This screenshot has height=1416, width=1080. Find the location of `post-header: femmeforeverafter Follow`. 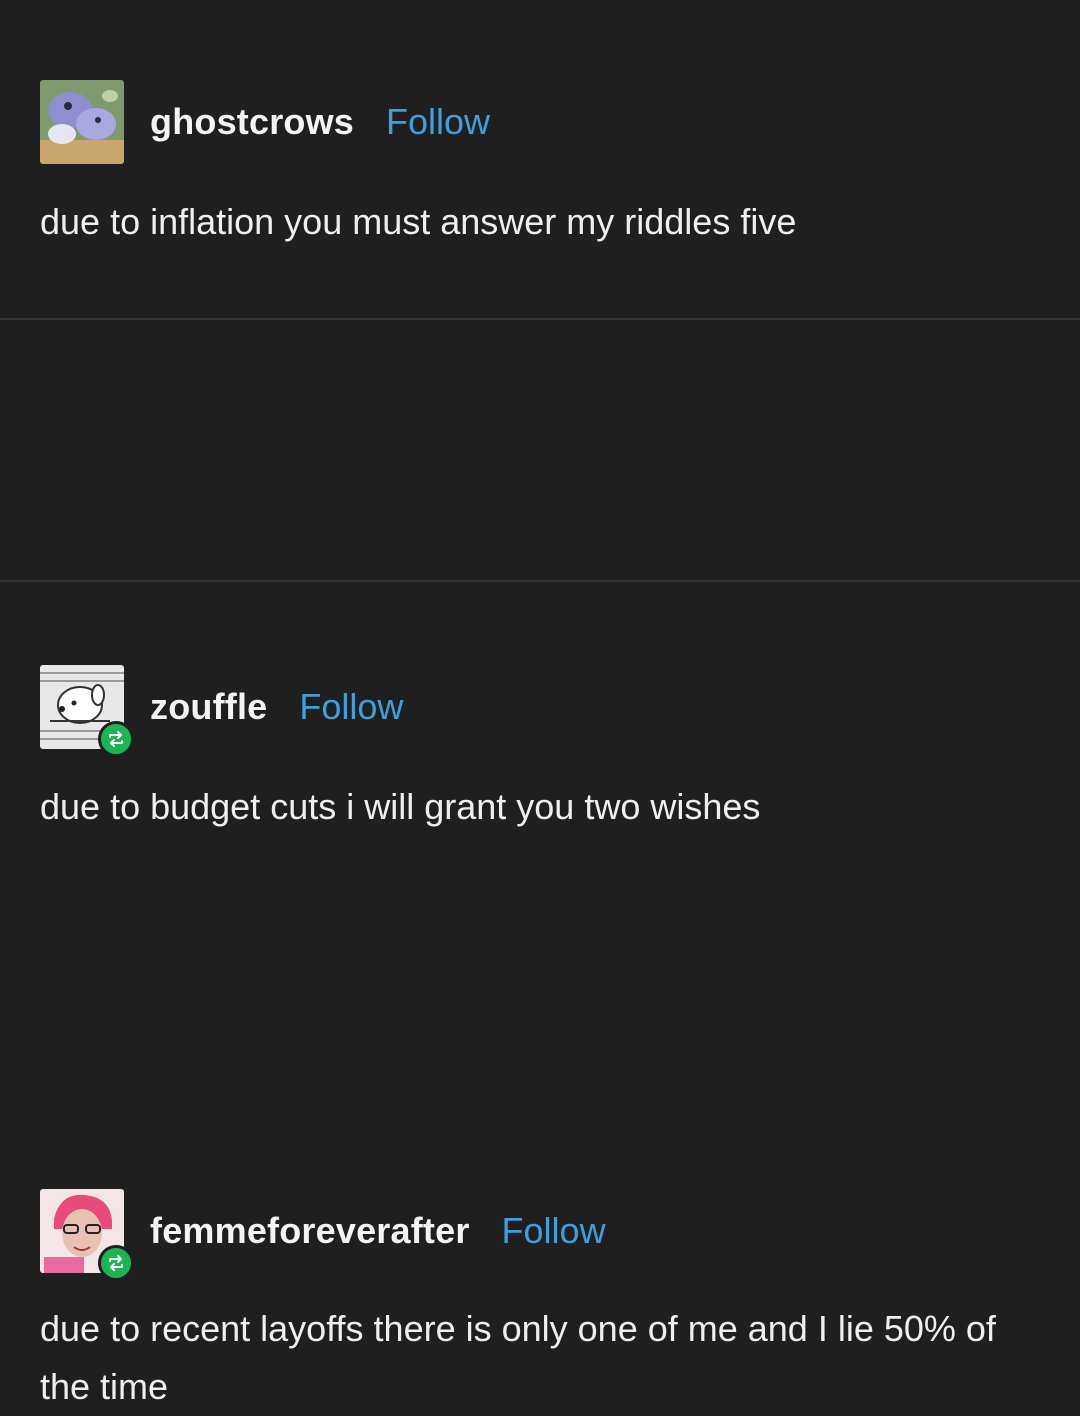

post-header: femmeforeverafter Follow is located at coordinates (323, 1235).